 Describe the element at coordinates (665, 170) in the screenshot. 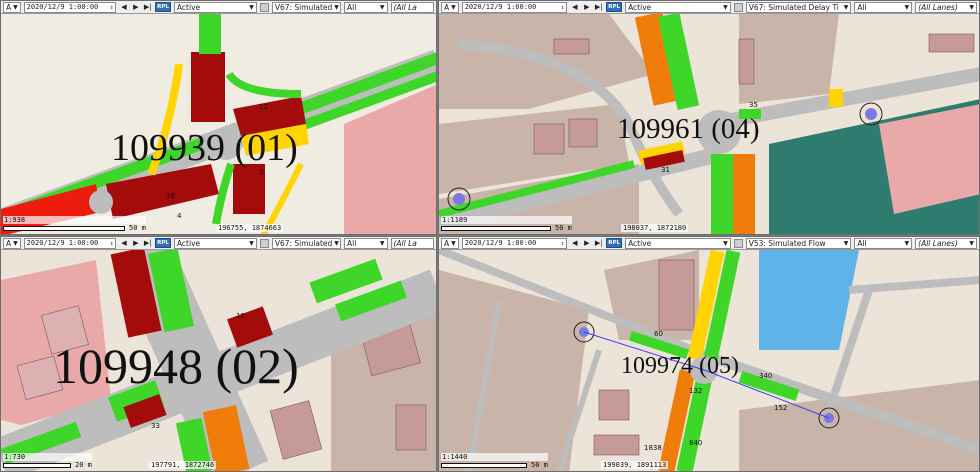

I see `link-label: 31` at that location.